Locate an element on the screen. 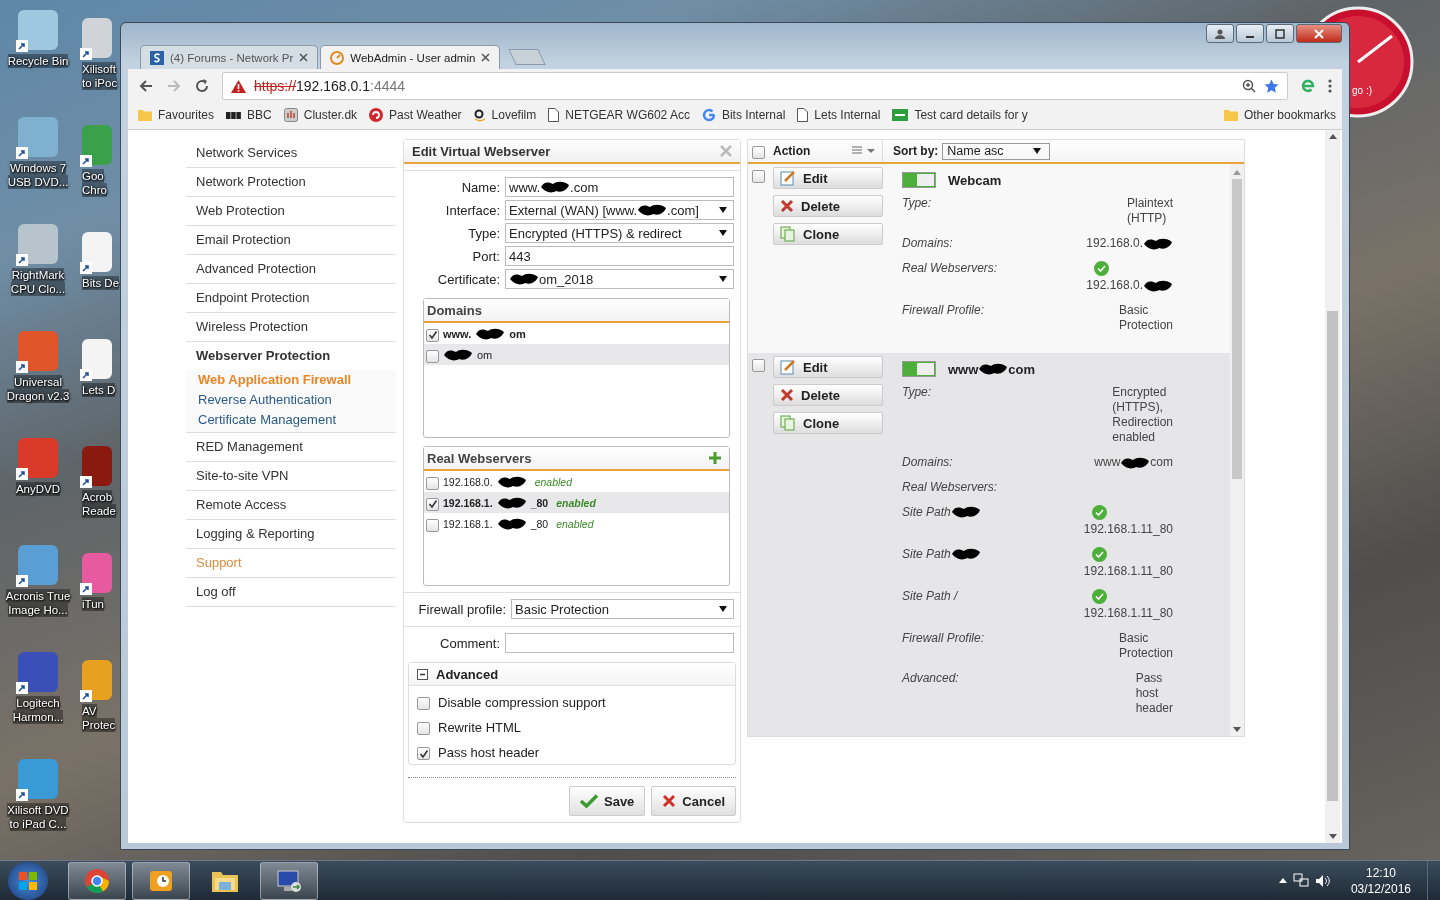 Image resolution: width=1440 pixels, height=900 pixels. browser-tab: WebAdmin - User admin is located at coordinates (410, 57).